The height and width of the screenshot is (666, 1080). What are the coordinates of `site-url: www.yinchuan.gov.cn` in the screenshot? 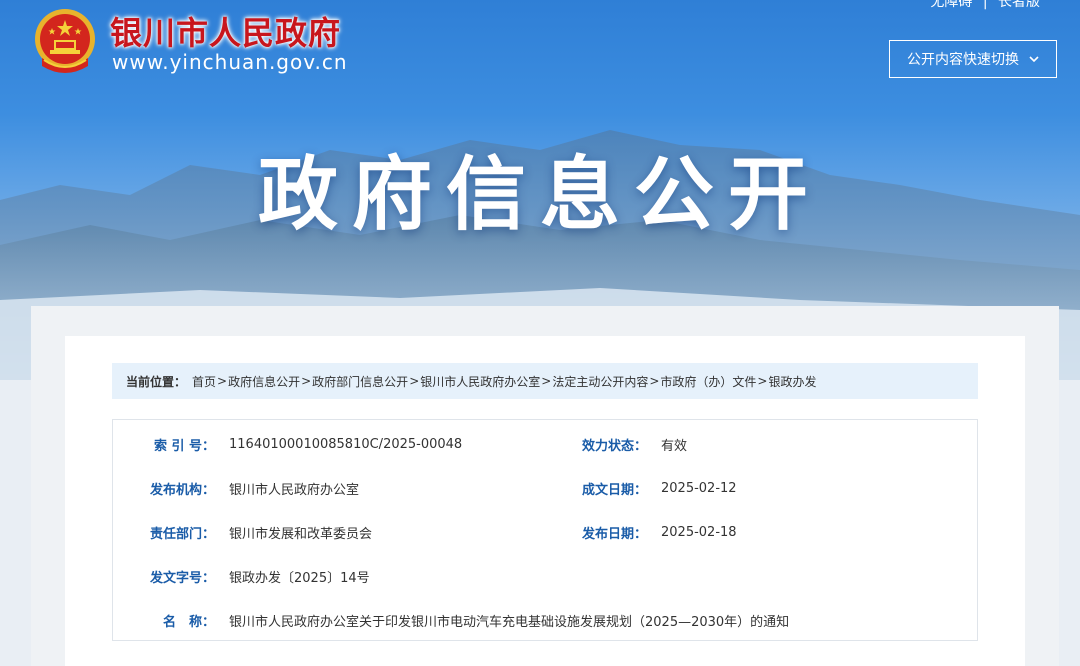 It's located at (230, 62).